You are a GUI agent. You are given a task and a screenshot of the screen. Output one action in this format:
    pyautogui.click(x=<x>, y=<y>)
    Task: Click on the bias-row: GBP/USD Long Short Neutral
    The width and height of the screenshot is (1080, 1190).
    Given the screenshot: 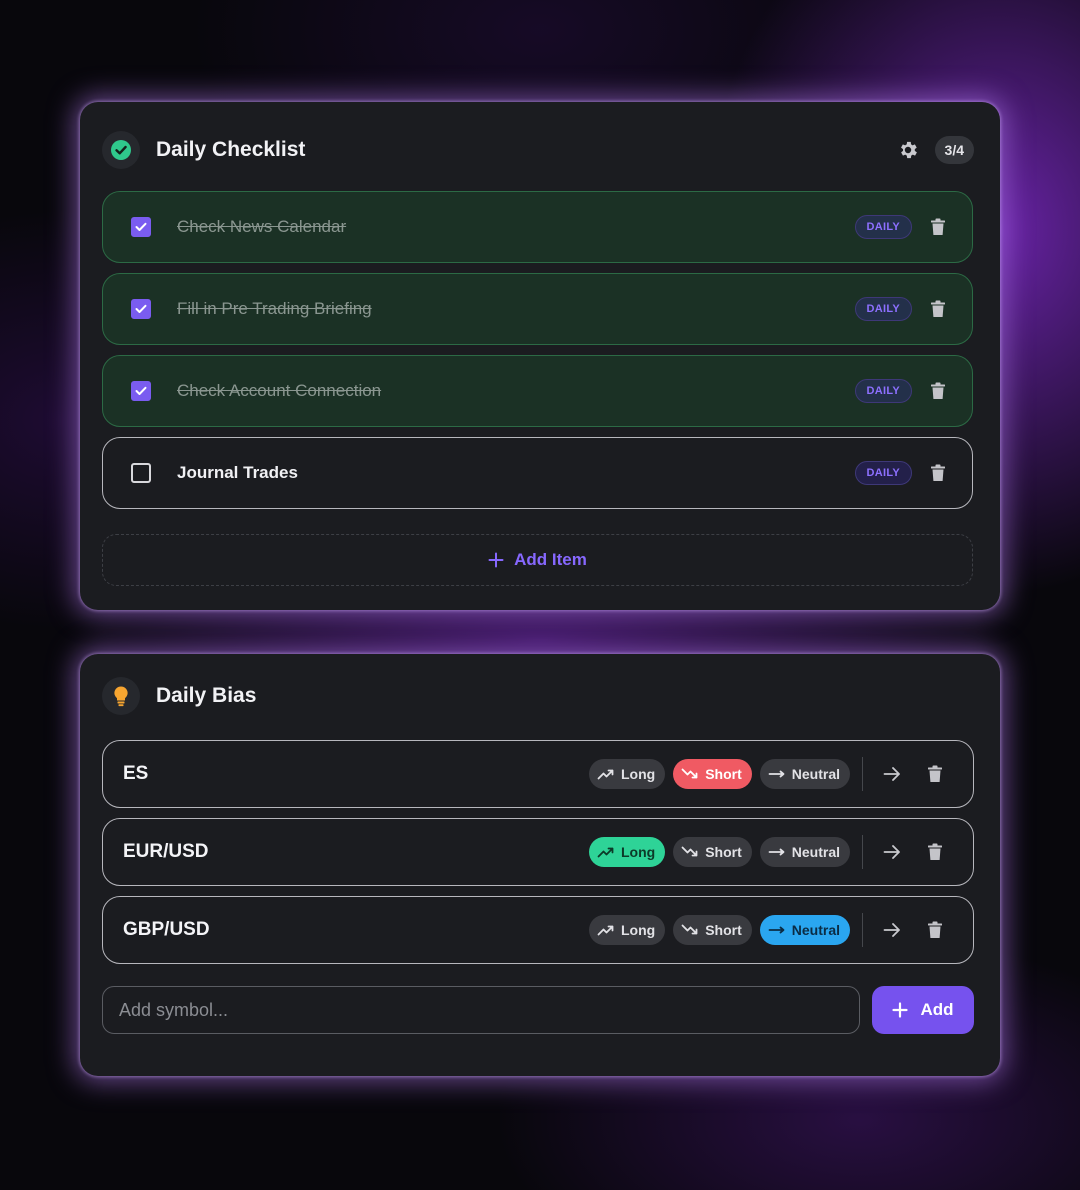 What is the action you would take?
    pyautogui.click(x=538, y=930)
    